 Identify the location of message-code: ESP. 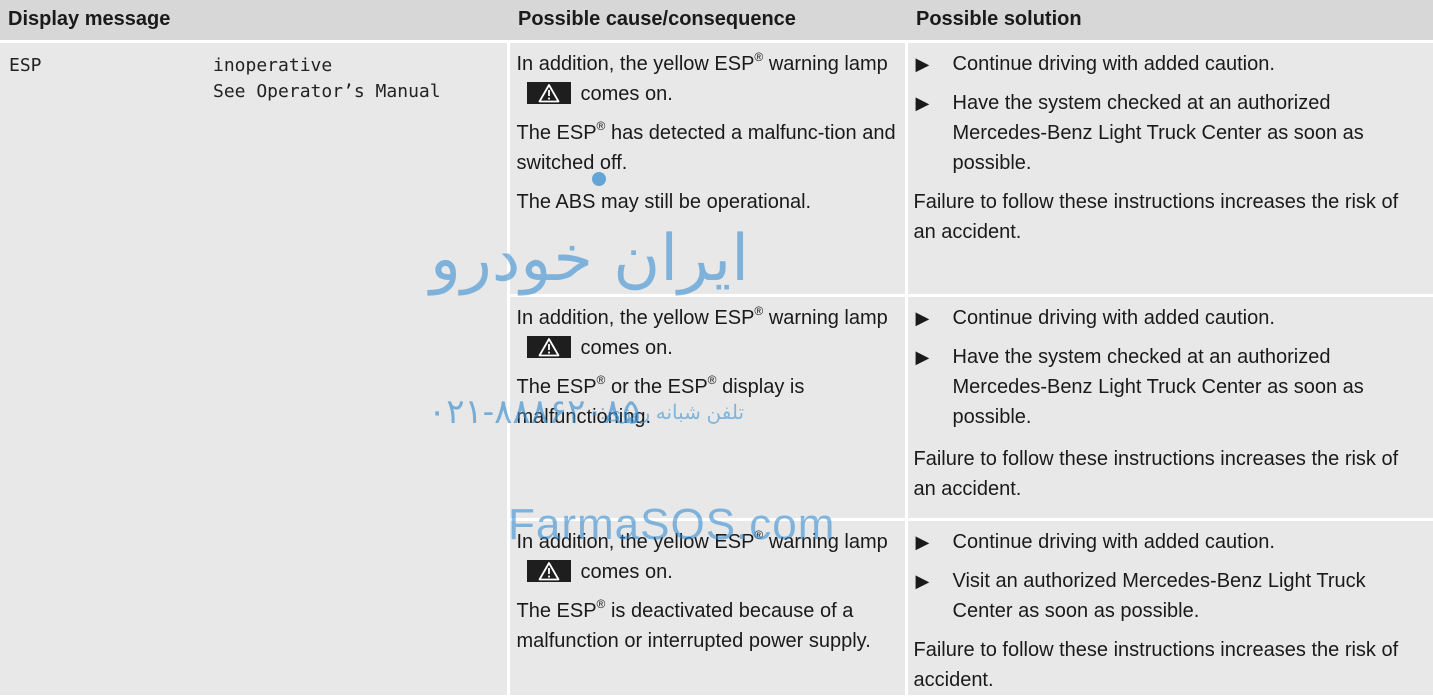
(25, 65).